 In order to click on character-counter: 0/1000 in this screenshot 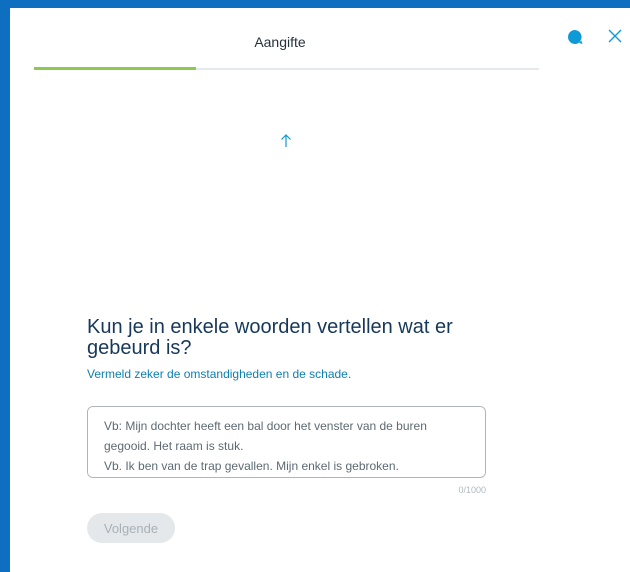, I will do `click(472, 490)`.